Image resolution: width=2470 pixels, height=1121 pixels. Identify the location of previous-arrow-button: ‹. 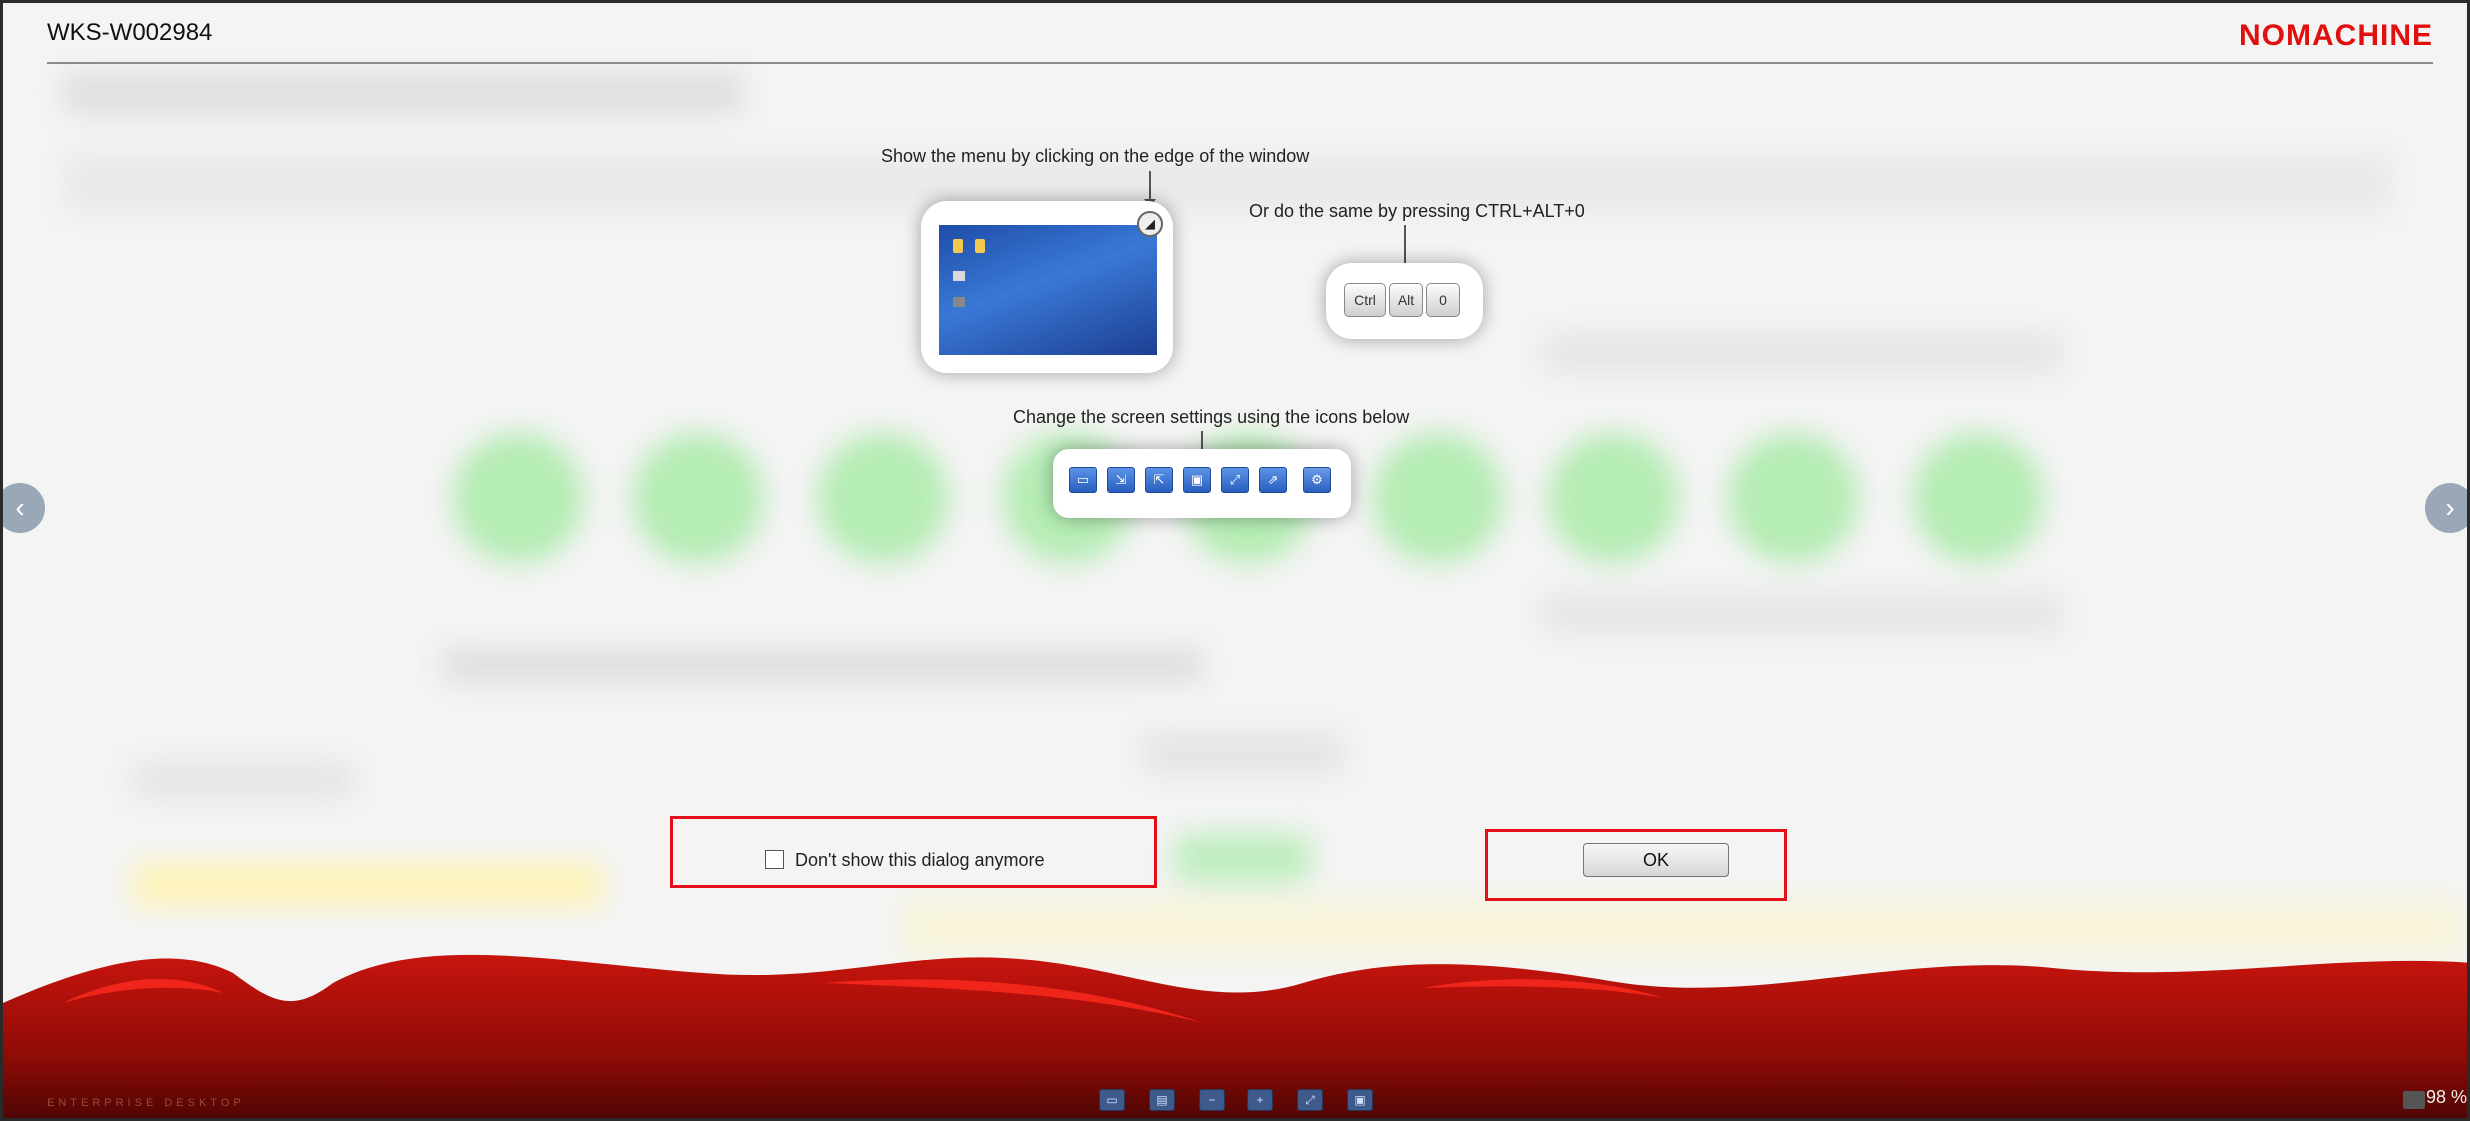
(24, 508).